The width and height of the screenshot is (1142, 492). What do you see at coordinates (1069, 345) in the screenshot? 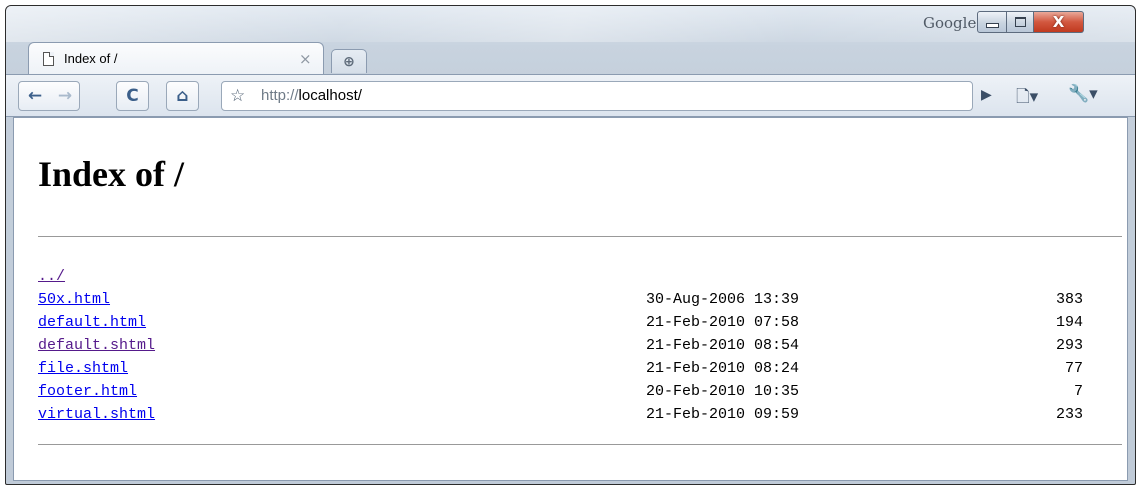
I see `file-size: 293` at bounding box center [1069, 345].